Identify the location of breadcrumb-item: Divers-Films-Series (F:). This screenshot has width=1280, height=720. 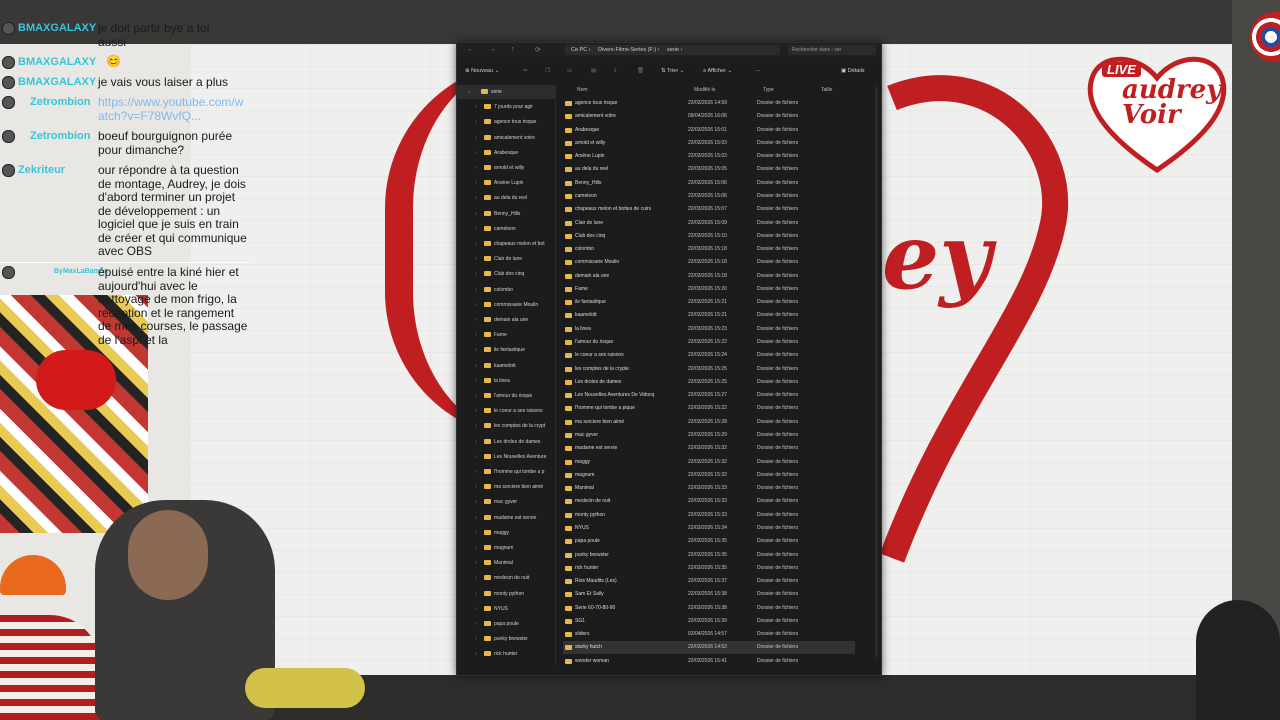
(627, 50).